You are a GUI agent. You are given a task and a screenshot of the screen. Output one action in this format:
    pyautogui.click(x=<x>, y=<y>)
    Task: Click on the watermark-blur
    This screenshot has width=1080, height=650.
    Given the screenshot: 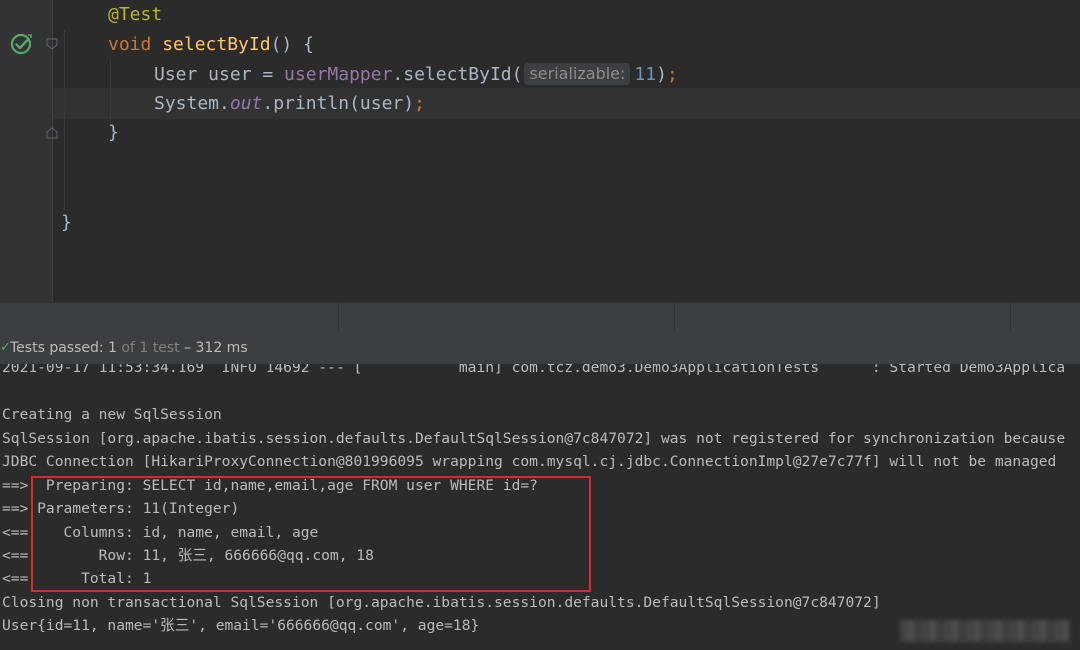 What is the action you would take?
    pyautogui.click(x=985, y=631)
    